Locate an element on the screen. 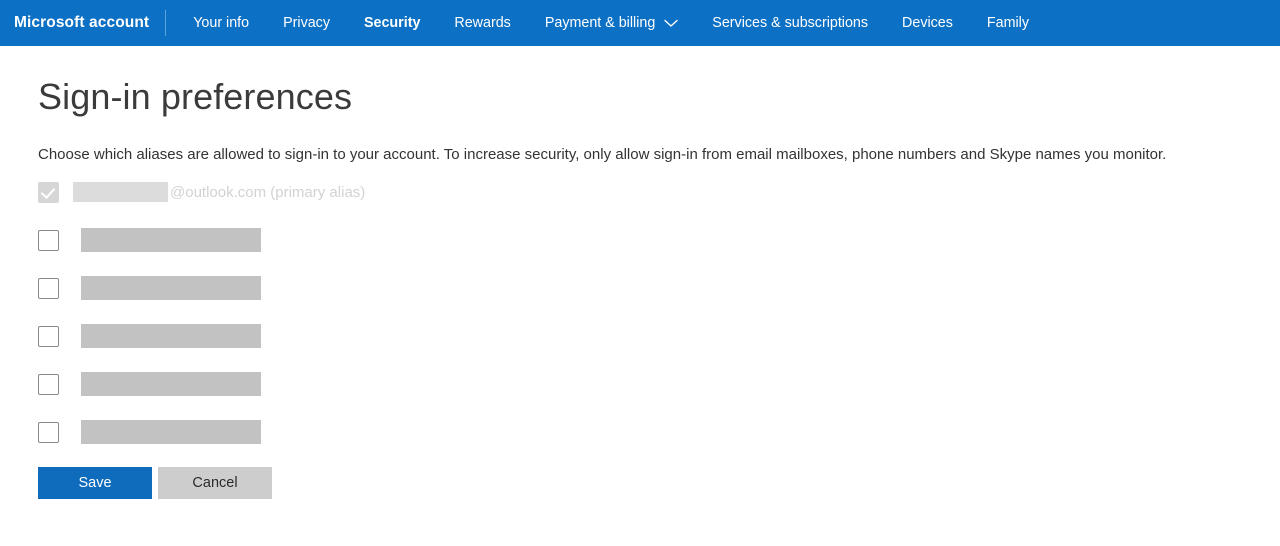 This screenshot has width=1280, height=546. checkbox-primary-alias is located at coordinates (48, 192).